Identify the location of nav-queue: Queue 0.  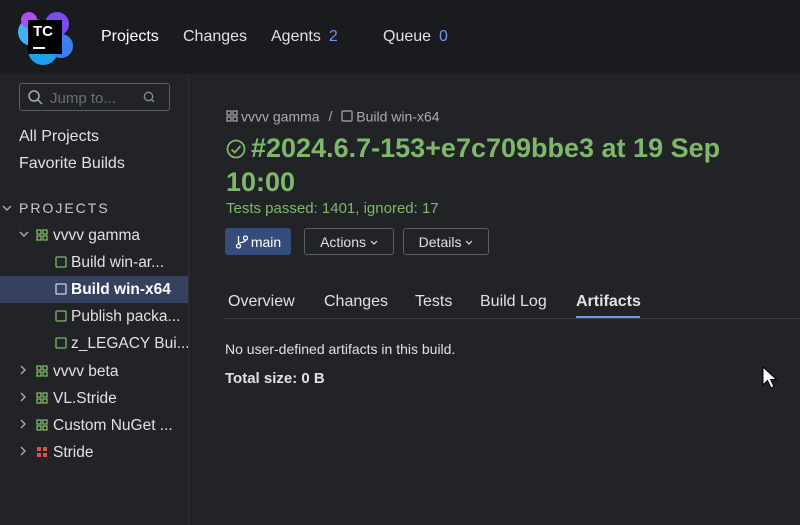
(415, 37).